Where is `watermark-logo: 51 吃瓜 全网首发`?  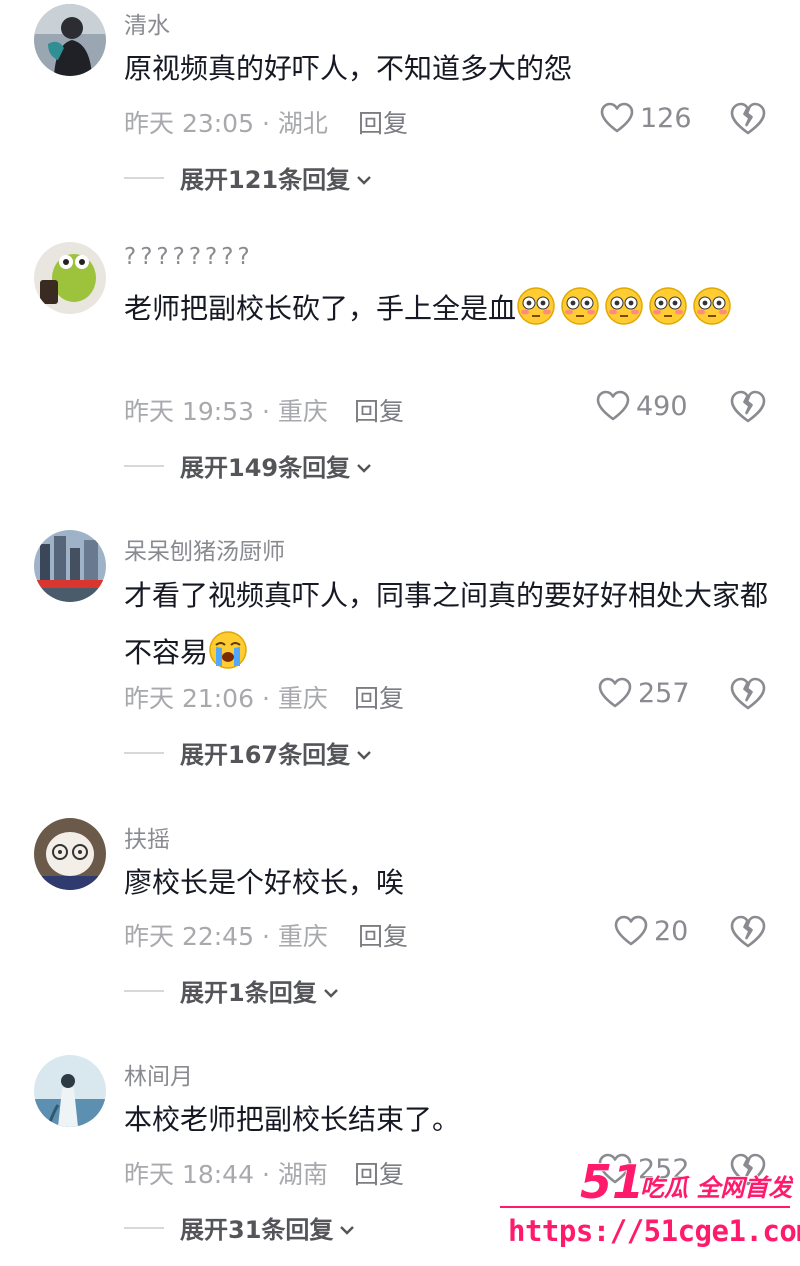 watermark-logo: 51 吃瓜 全网首发 is located at coordinates (687, 1181).